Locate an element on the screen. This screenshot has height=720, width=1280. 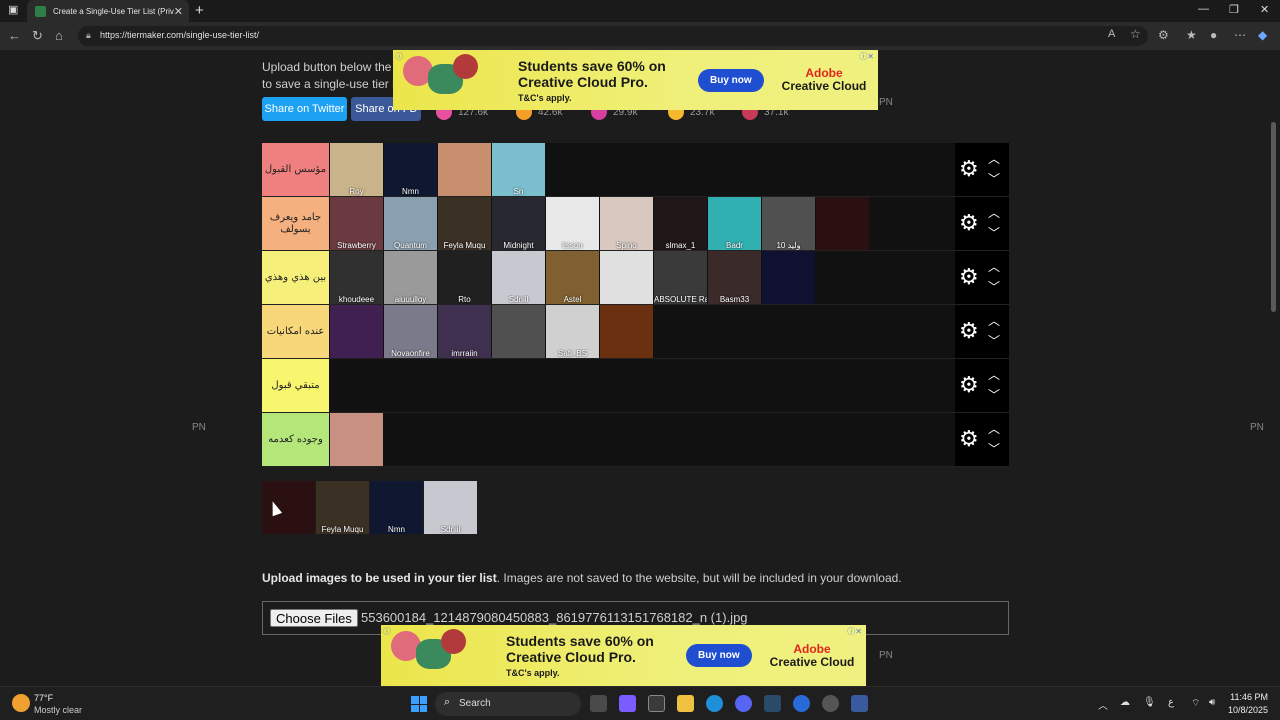
tier-item: aiuuulloy is located at coordinates (410, 277).